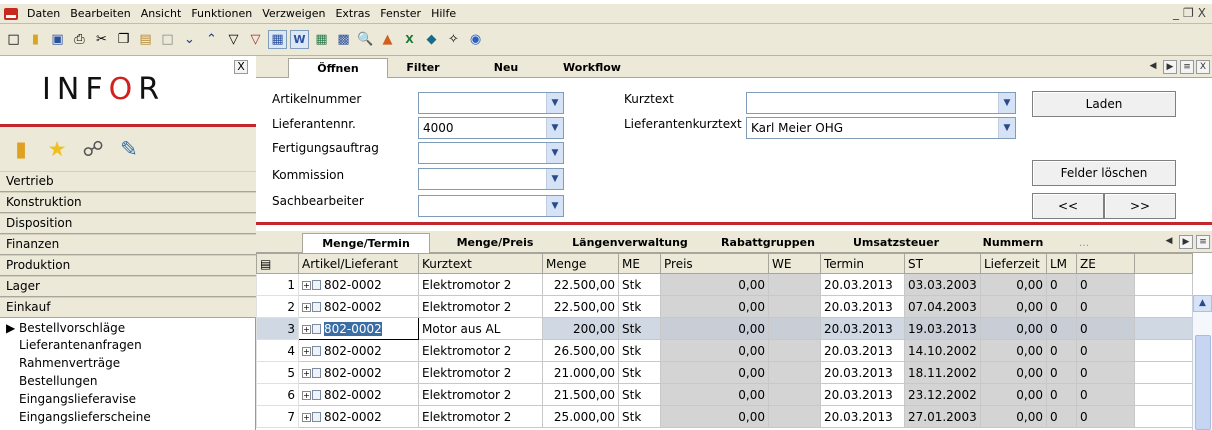  I want to click on tab-scroll-right-icon: ▶, so click(1170, 67).